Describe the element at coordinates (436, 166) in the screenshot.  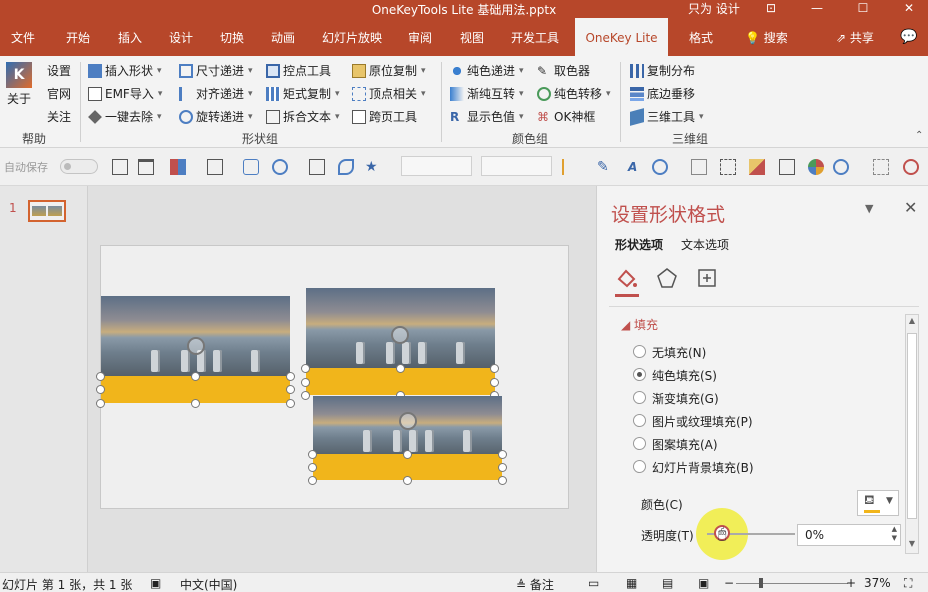
I see `width-input` at that location.